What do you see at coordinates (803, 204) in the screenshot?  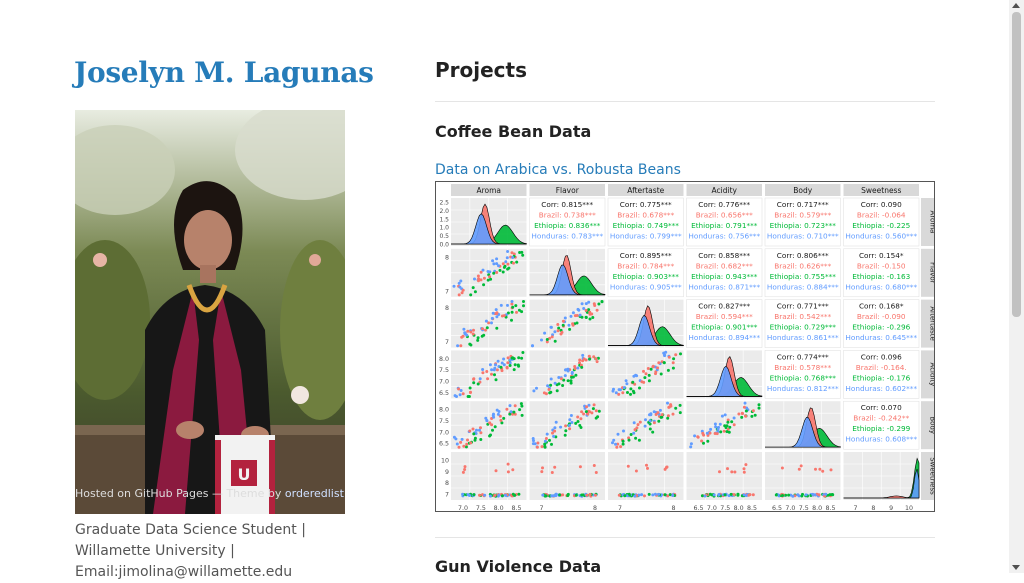 I see `correlation-text: Corr: 0.717***` at bounding box center [803, 204].